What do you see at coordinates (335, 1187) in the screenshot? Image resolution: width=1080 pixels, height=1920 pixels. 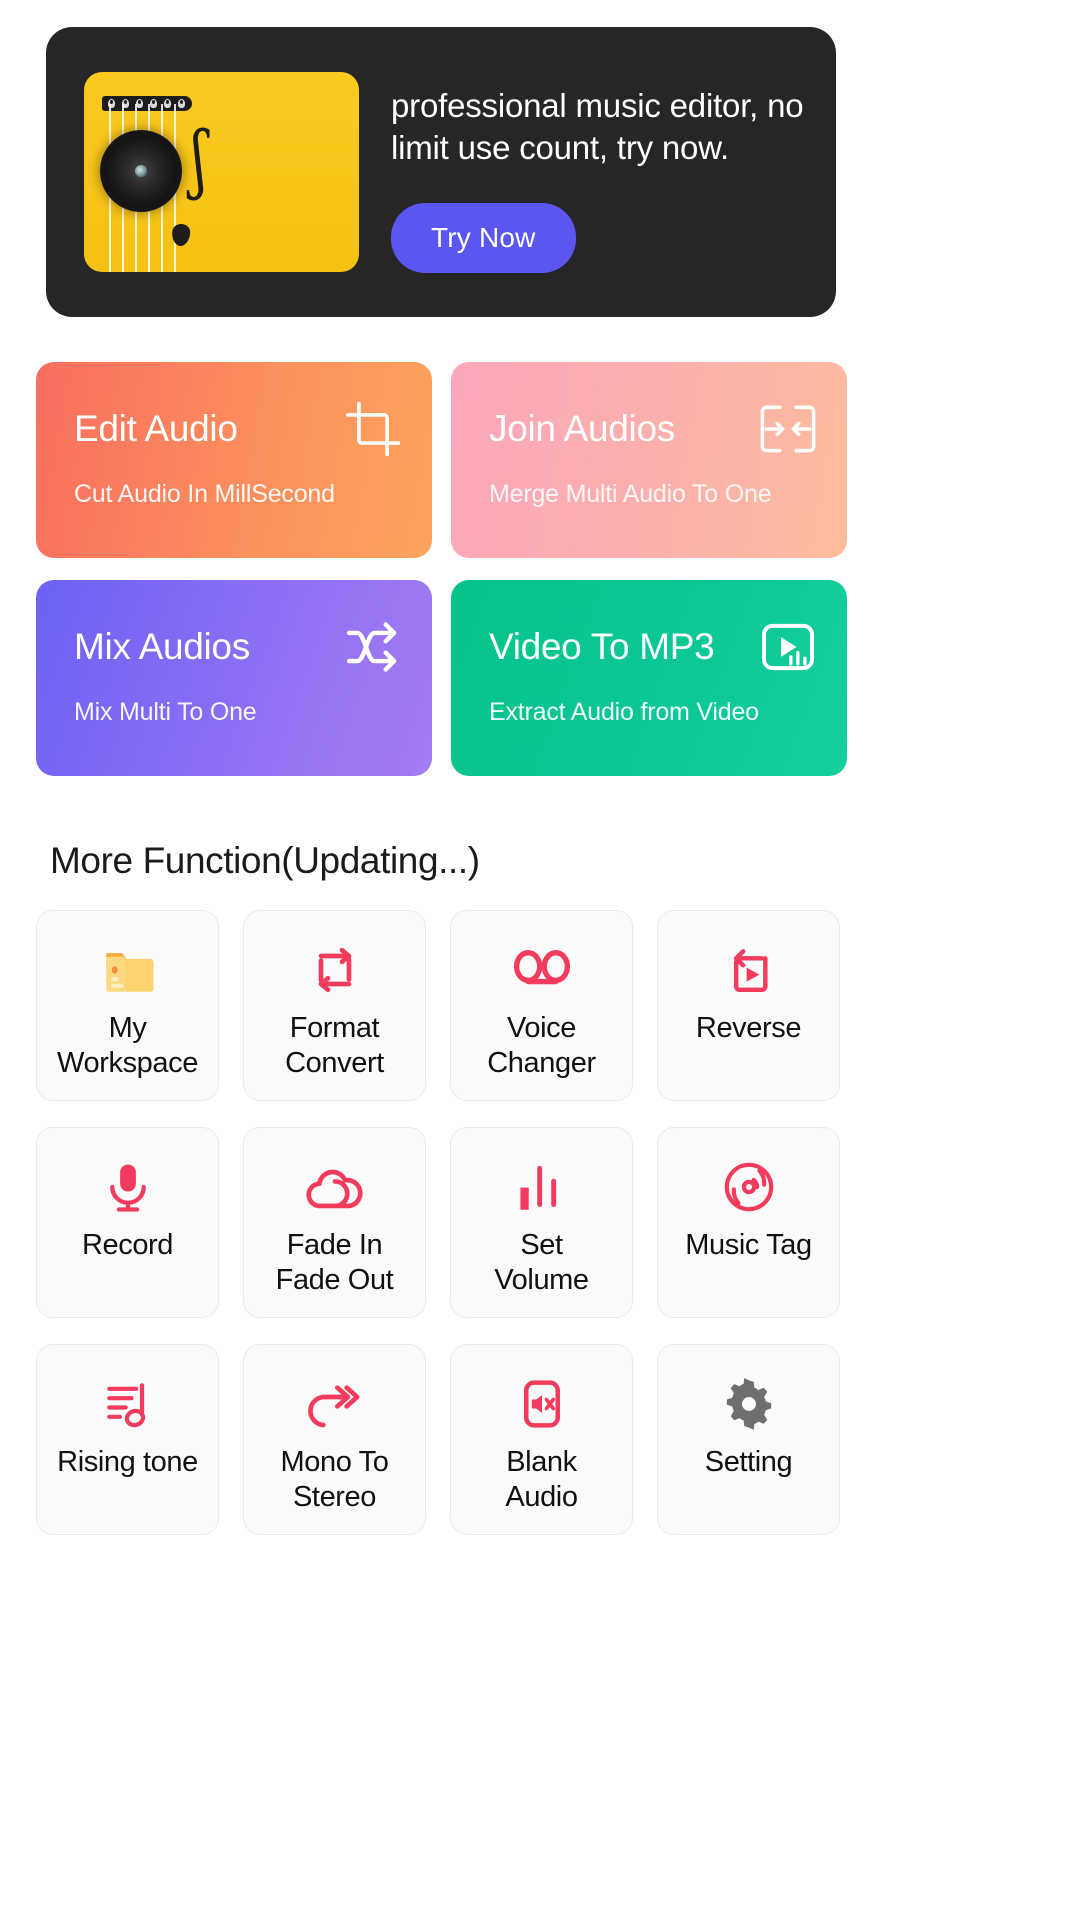 I see `cloud-fade-icon` at bounding box center [335, 1187].